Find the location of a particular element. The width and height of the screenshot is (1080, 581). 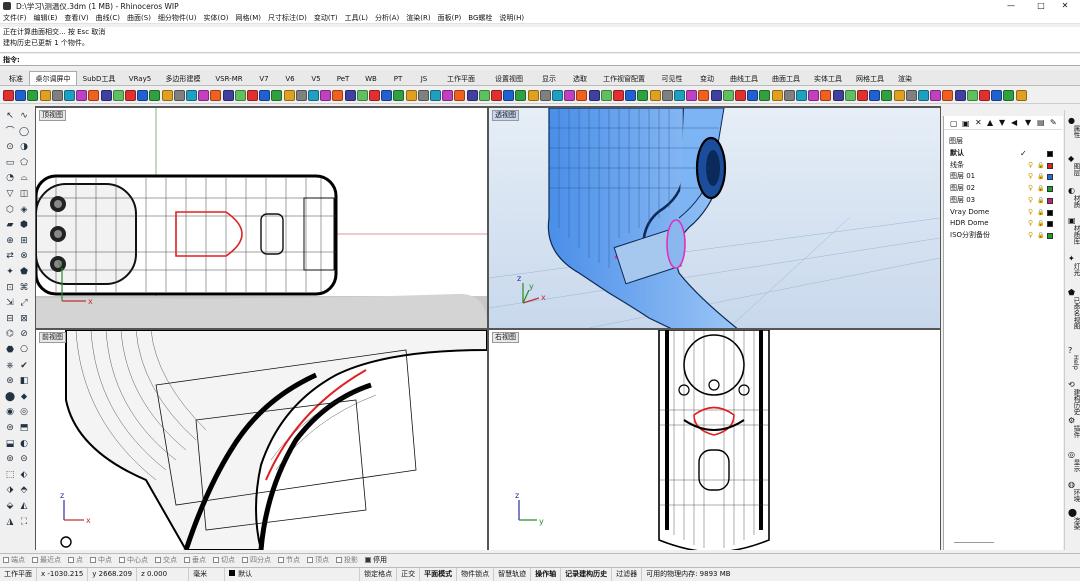

tab-item: 工作平面 is located at coordinates (461, 78).